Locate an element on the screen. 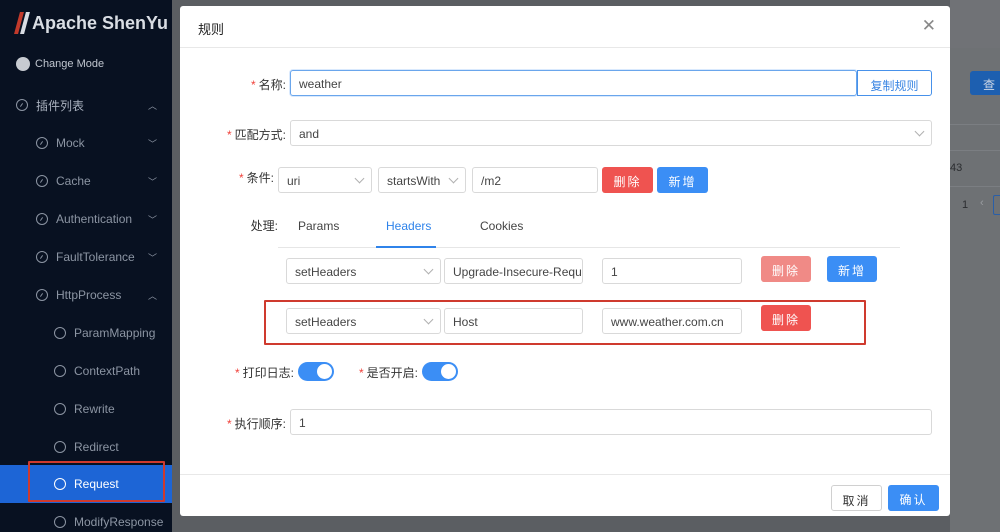 Image resolution: width=1000 pixels, height=532 pixels. sidebar-item-cache: Cache ﹀ is located at coordinates (86, 181).